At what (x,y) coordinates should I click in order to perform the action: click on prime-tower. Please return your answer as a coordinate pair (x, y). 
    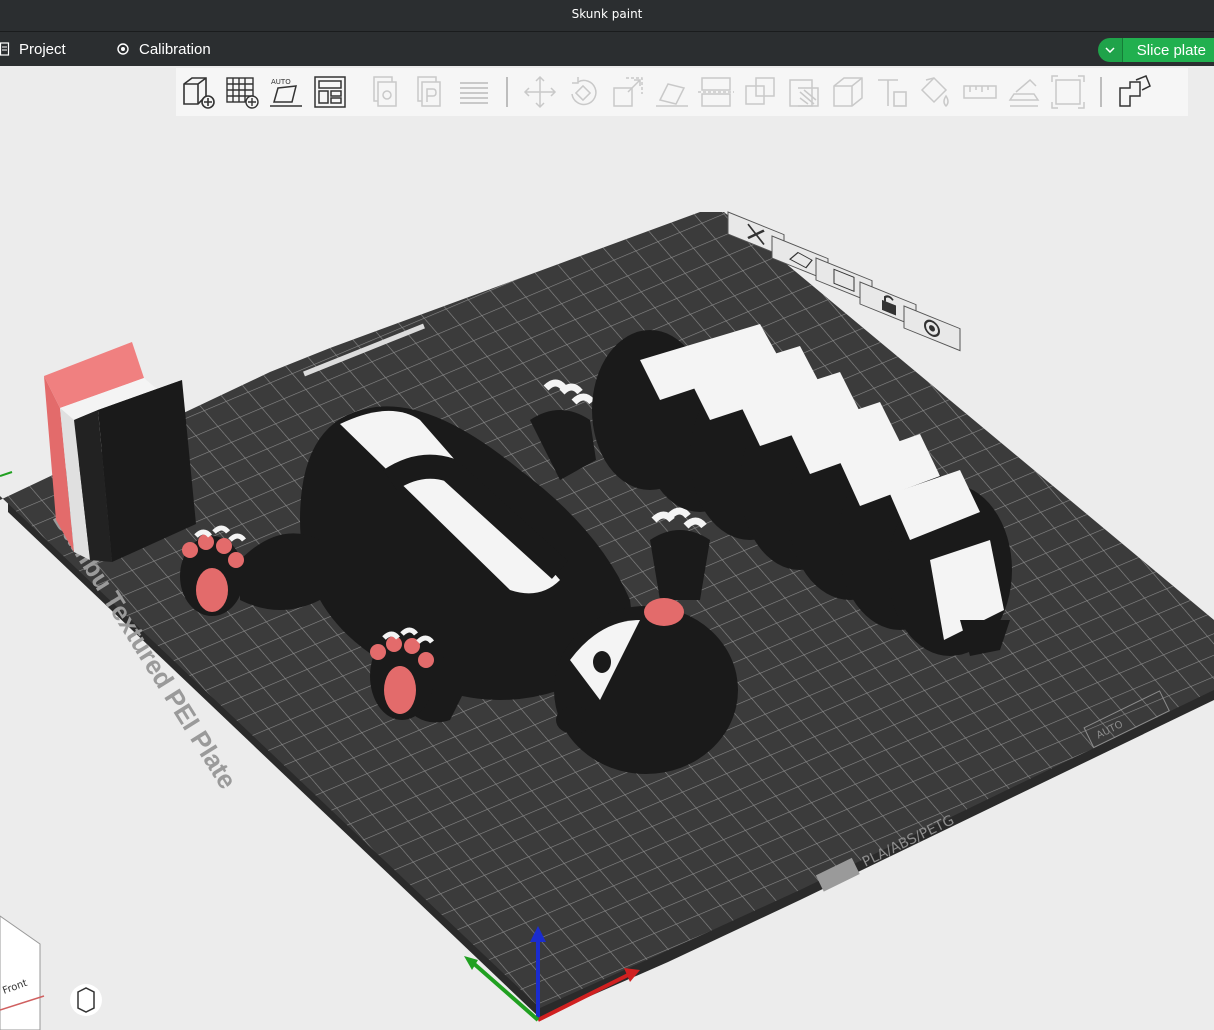
    Looking at the image, I should click on (120, 452).